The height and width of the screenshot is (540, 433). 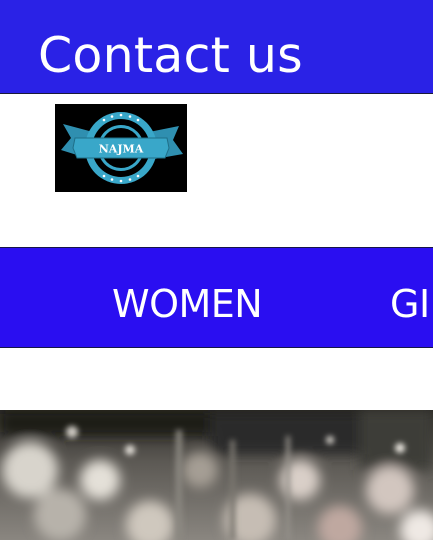 I want to click on najma-badge-icon: NAJMA, so click(x=121, y=148).